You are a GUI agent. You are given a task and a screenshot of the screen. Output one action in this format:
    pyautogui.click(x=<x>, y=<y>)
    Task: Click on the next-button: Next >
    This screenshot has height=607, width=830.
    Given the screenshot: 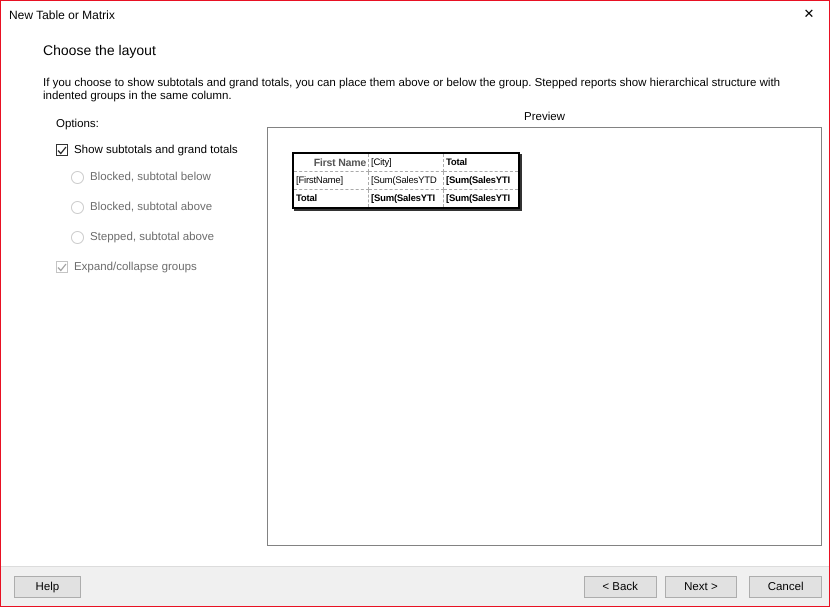 What is the action you would take?
    pyautogui.click(x=701, y=587)
    